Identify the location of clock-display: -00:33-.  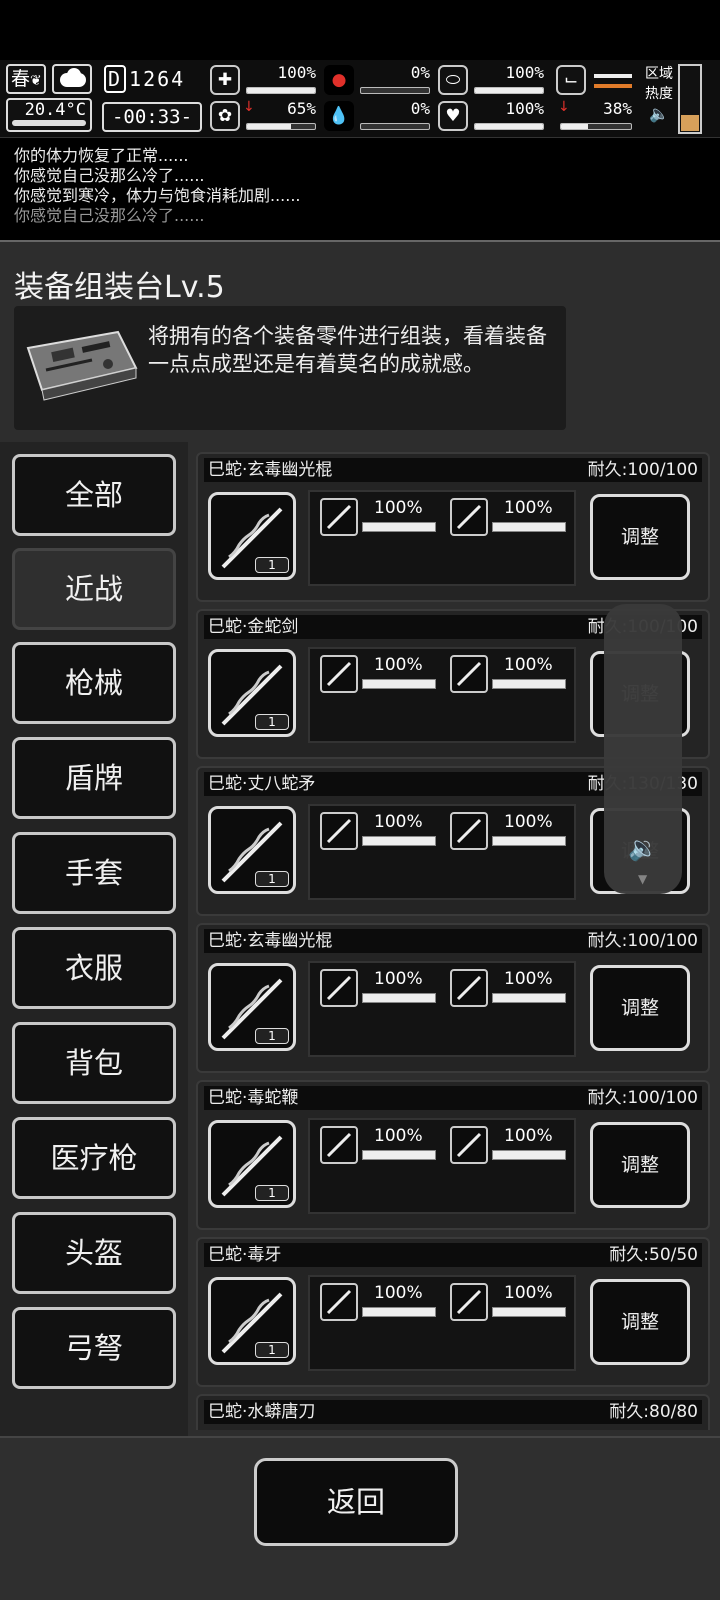
(152, 117).